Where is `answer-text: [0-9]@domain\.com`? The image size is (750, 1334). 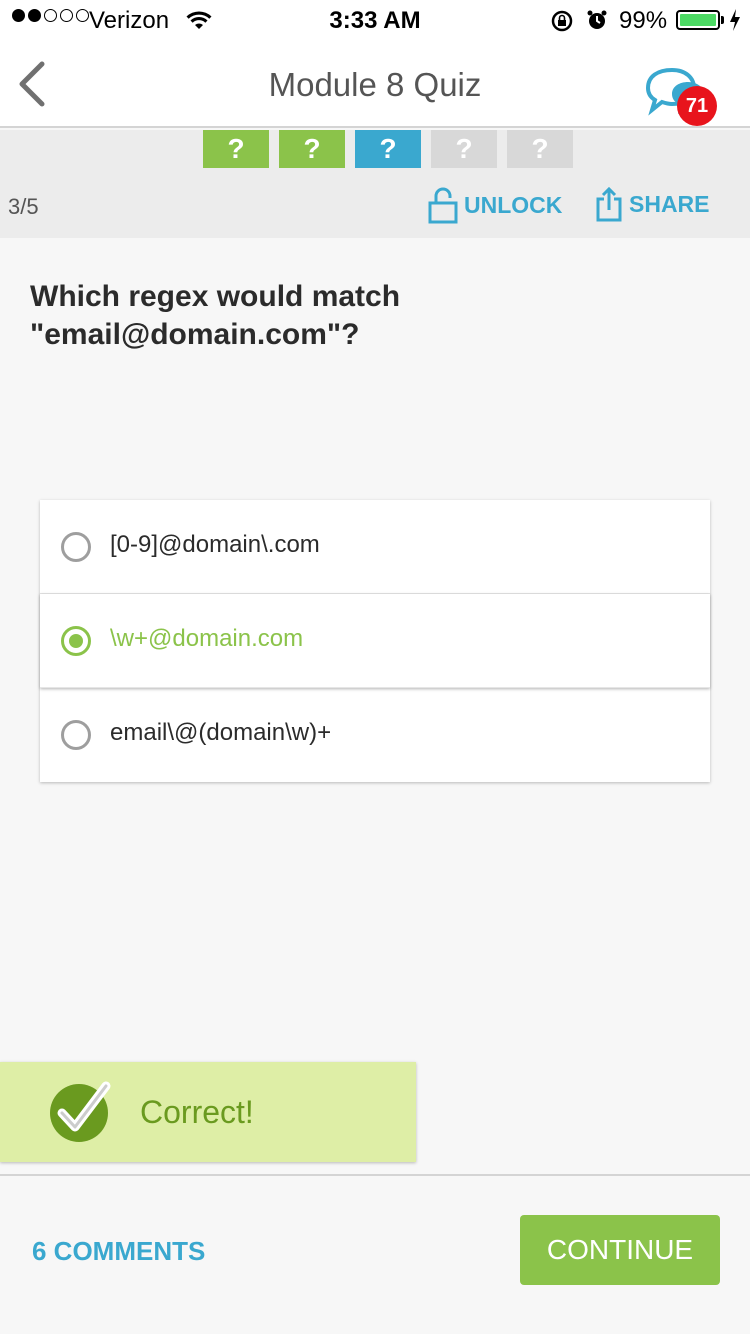 answer-text: [0-9]@domain\.com is located at coordinates (215, 544).